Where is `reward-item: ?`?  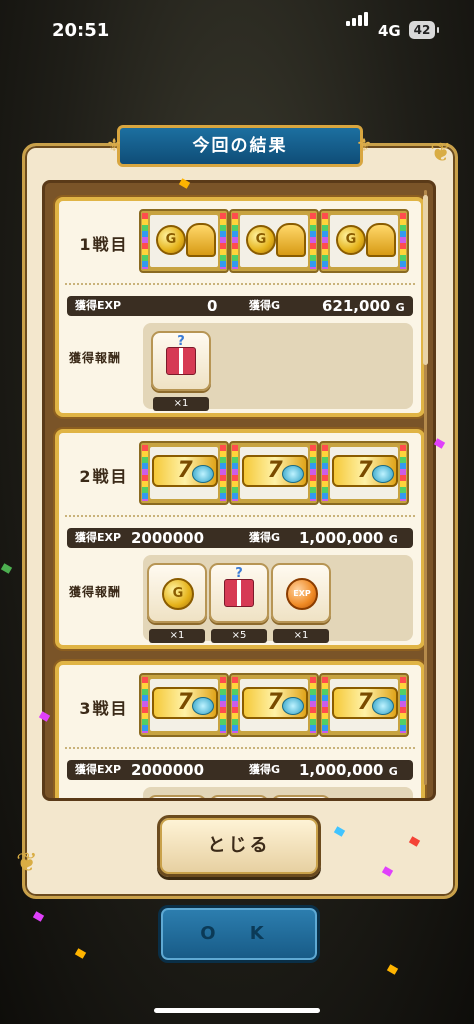 reward-item: ? is located at coordinates (239, 796).